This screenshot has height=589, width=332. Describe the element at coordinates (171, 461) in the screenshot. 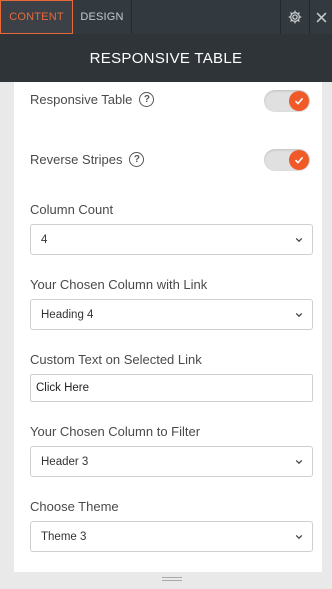

I see `filter-column-select: Header 3` at that location.